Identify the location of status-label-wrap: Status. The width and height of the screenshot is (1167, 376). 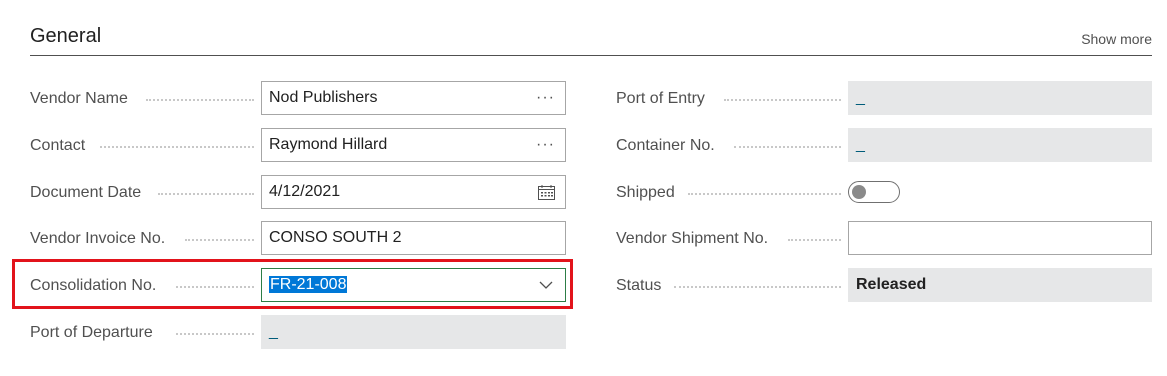
(729, 286).